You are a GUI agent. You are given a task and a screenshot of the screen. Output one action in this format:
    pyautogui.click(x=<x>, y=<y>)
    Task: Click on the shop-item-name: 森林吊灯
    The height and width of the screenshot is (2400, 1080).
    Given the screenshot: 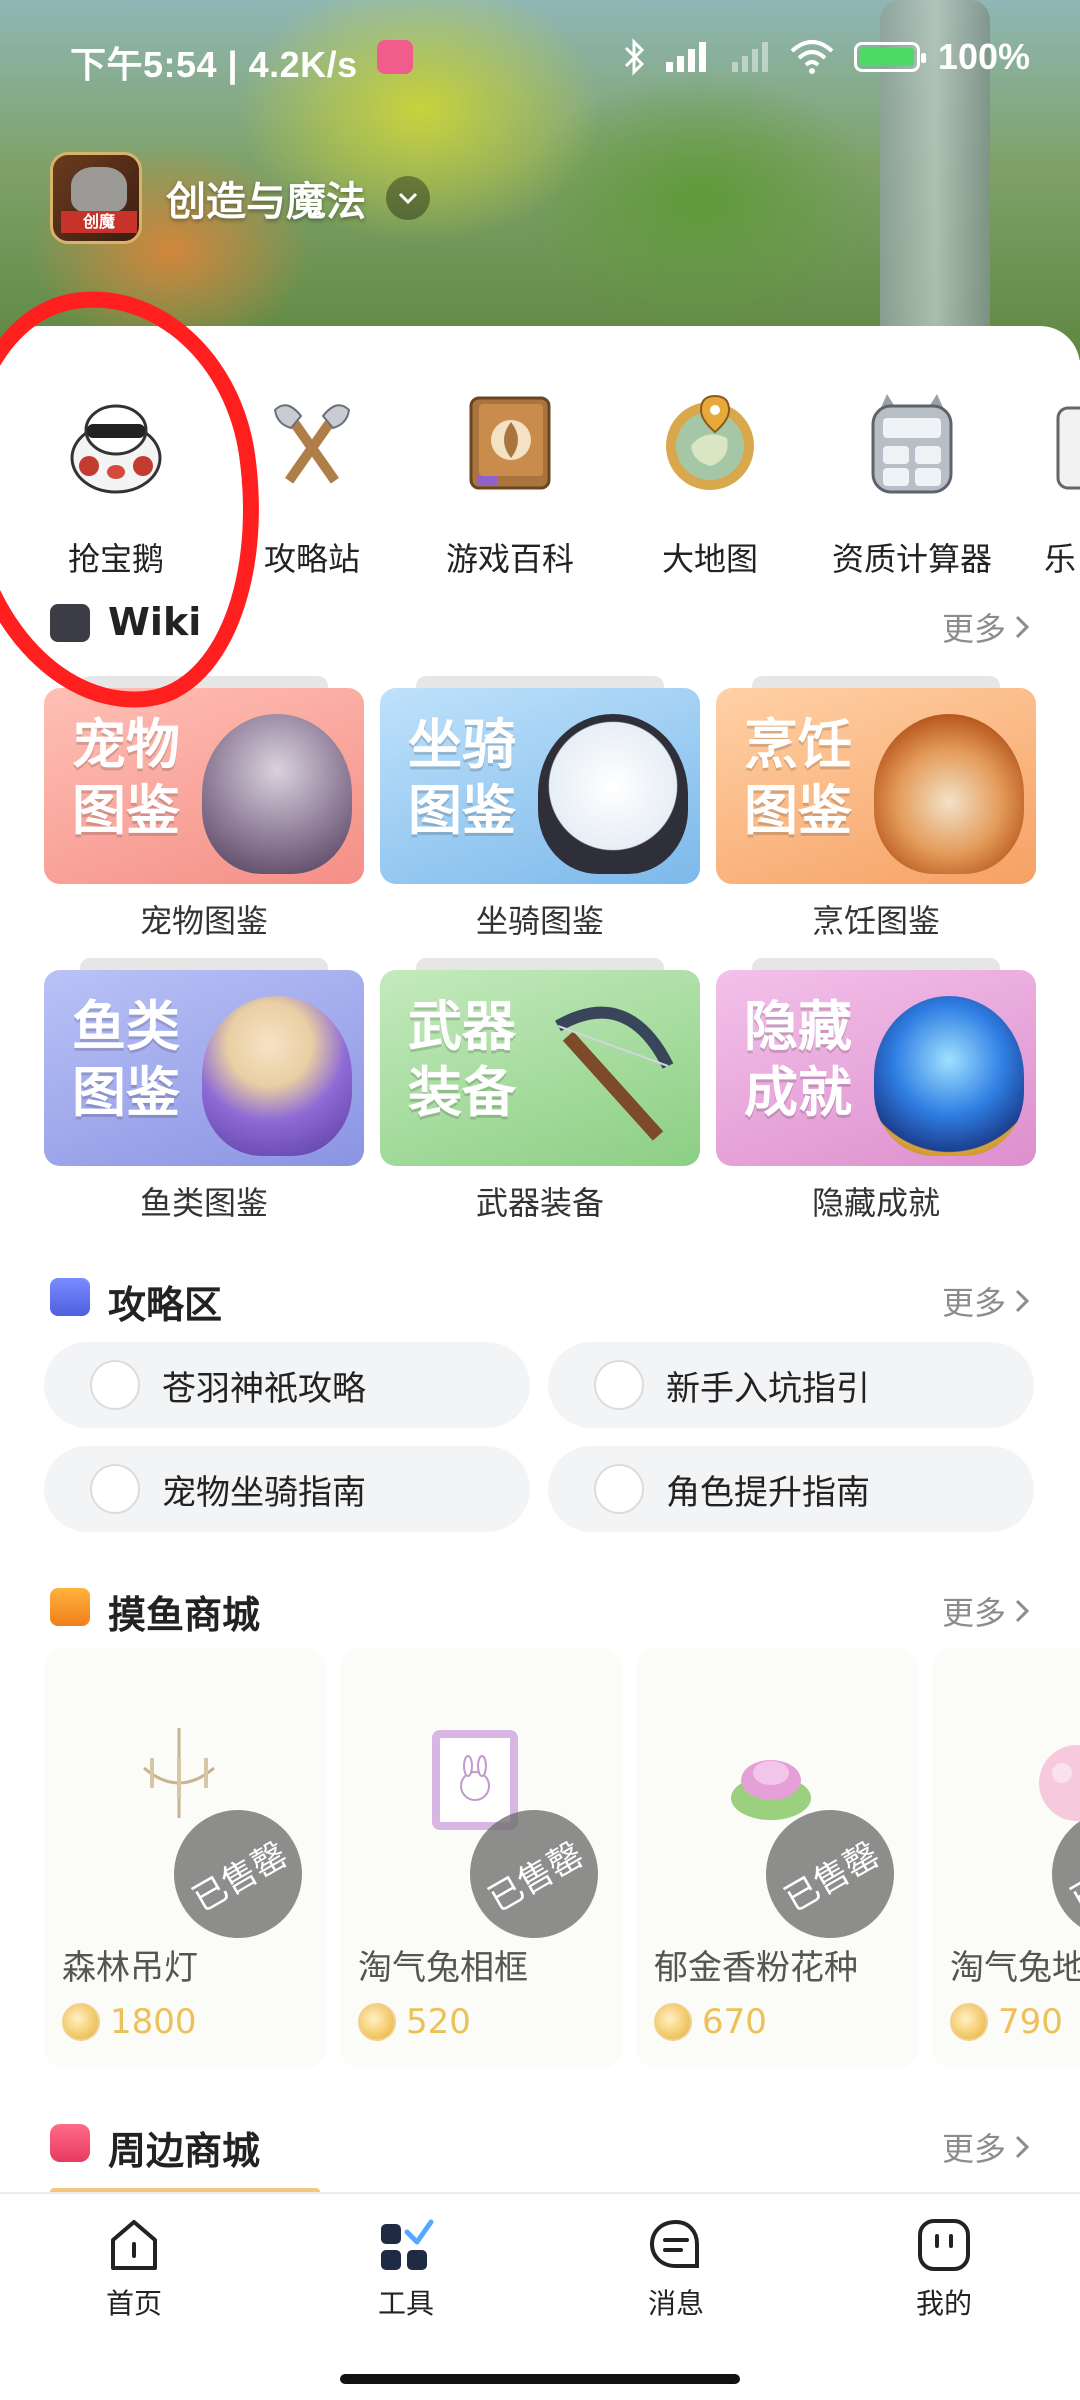 What is the action you would take?
    pyautogui.click(x=130, y=1968)
    